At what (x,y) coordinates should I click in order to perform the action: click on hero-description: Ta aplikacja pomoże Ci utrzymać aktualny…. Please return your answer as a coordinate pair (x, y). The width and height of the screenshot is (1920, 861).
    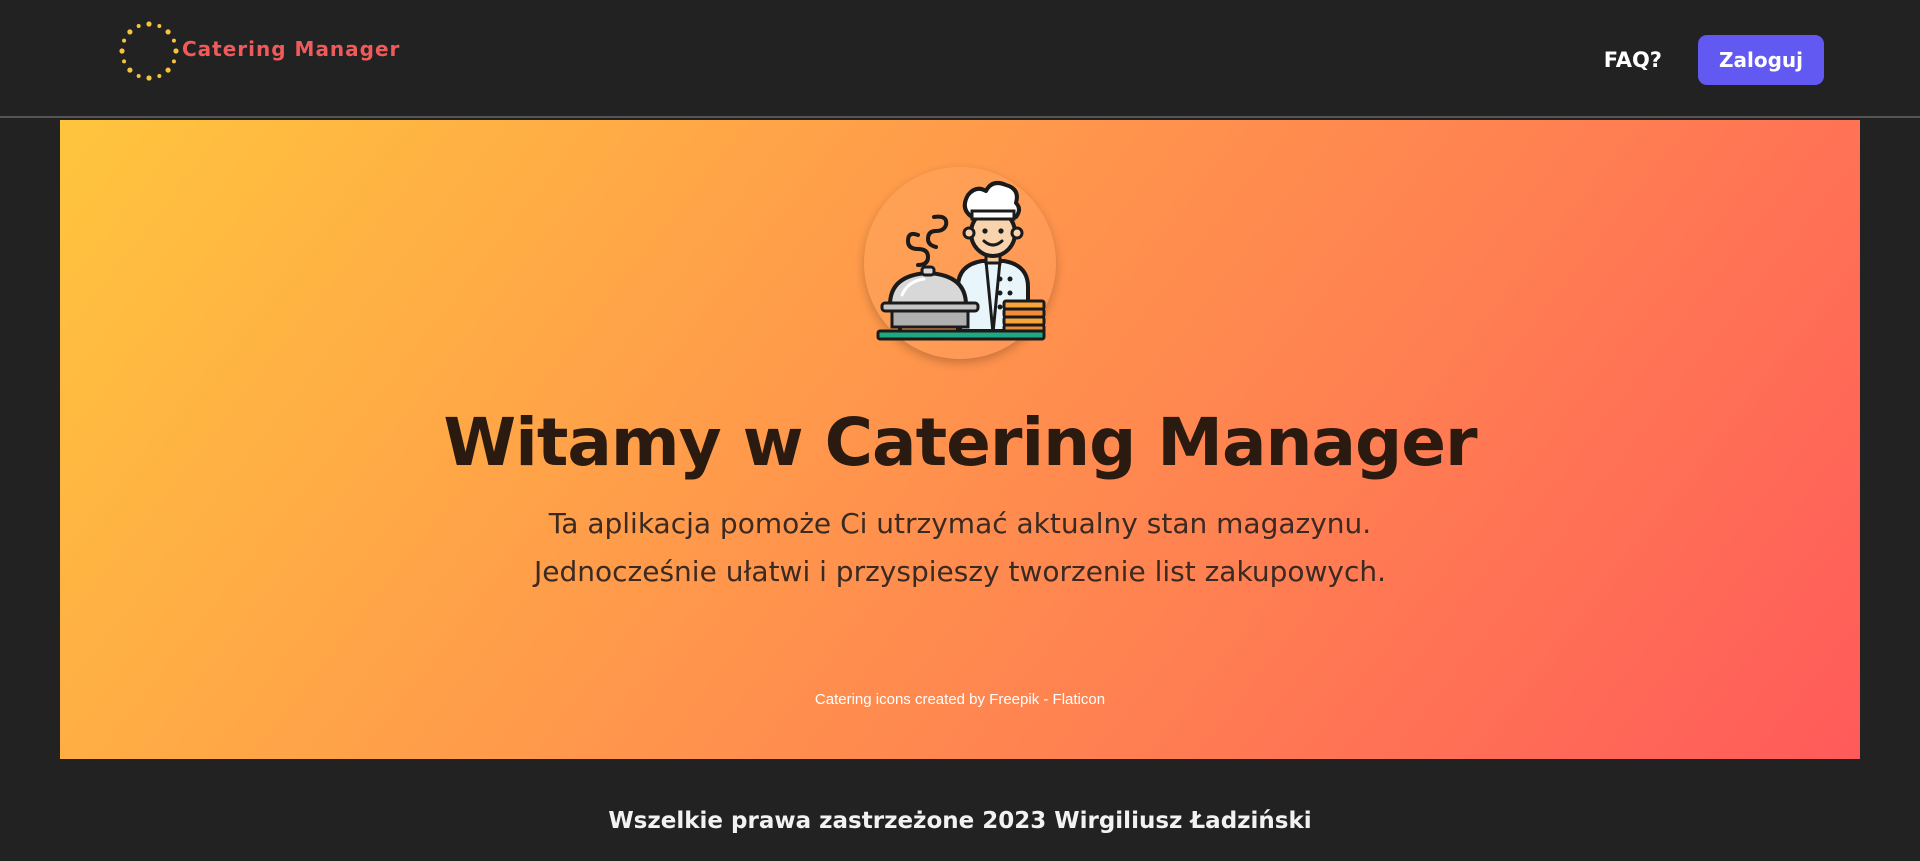
    Looking at the image, I should click on (960, 547).